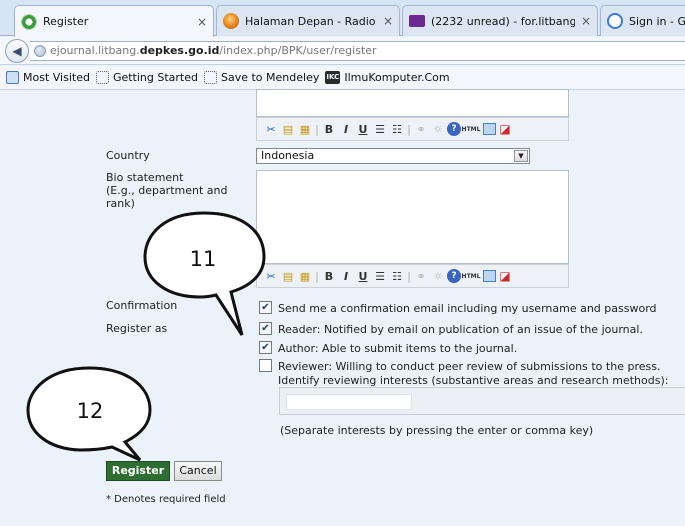 Image resolution: width=685 pixels, height=526 pixels. Describe the element at coordinates (142, 305) in the screenshot. I see `confirmation-label: Confirmation` at that location.